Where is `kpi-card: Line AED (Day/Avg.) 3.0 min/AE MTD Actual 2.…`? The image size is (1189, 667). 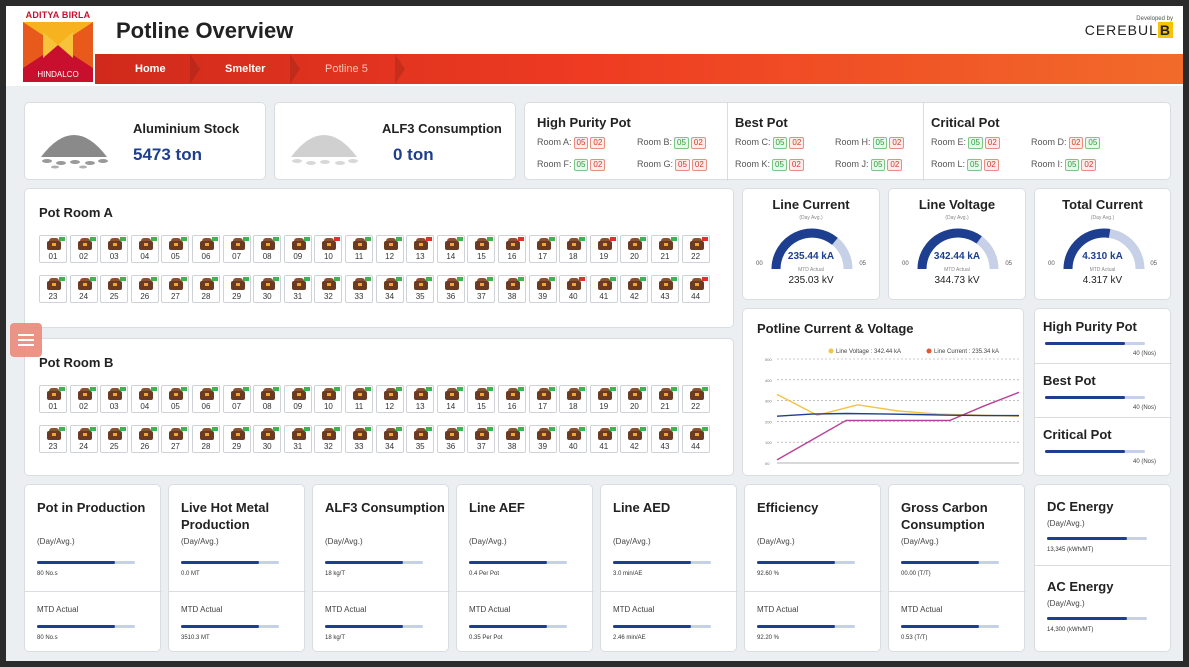 kpi-card: Line AED (Day/Avg.) 3.0 min/AE MTD Actual 2.… is located at coordinates (669, 568).